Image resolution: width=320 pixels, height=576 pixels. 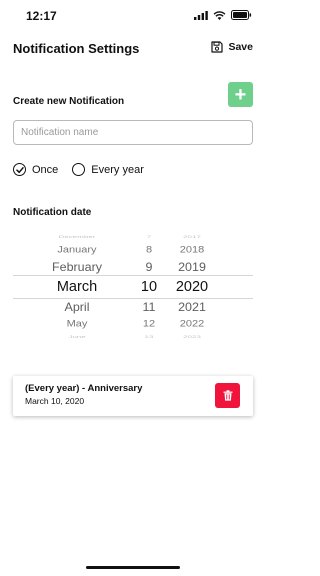 What do you see at coordinates (117, 169) in the screenshot?
I see `radio-every-year-label: Every year` at bounding box center [117, 169].